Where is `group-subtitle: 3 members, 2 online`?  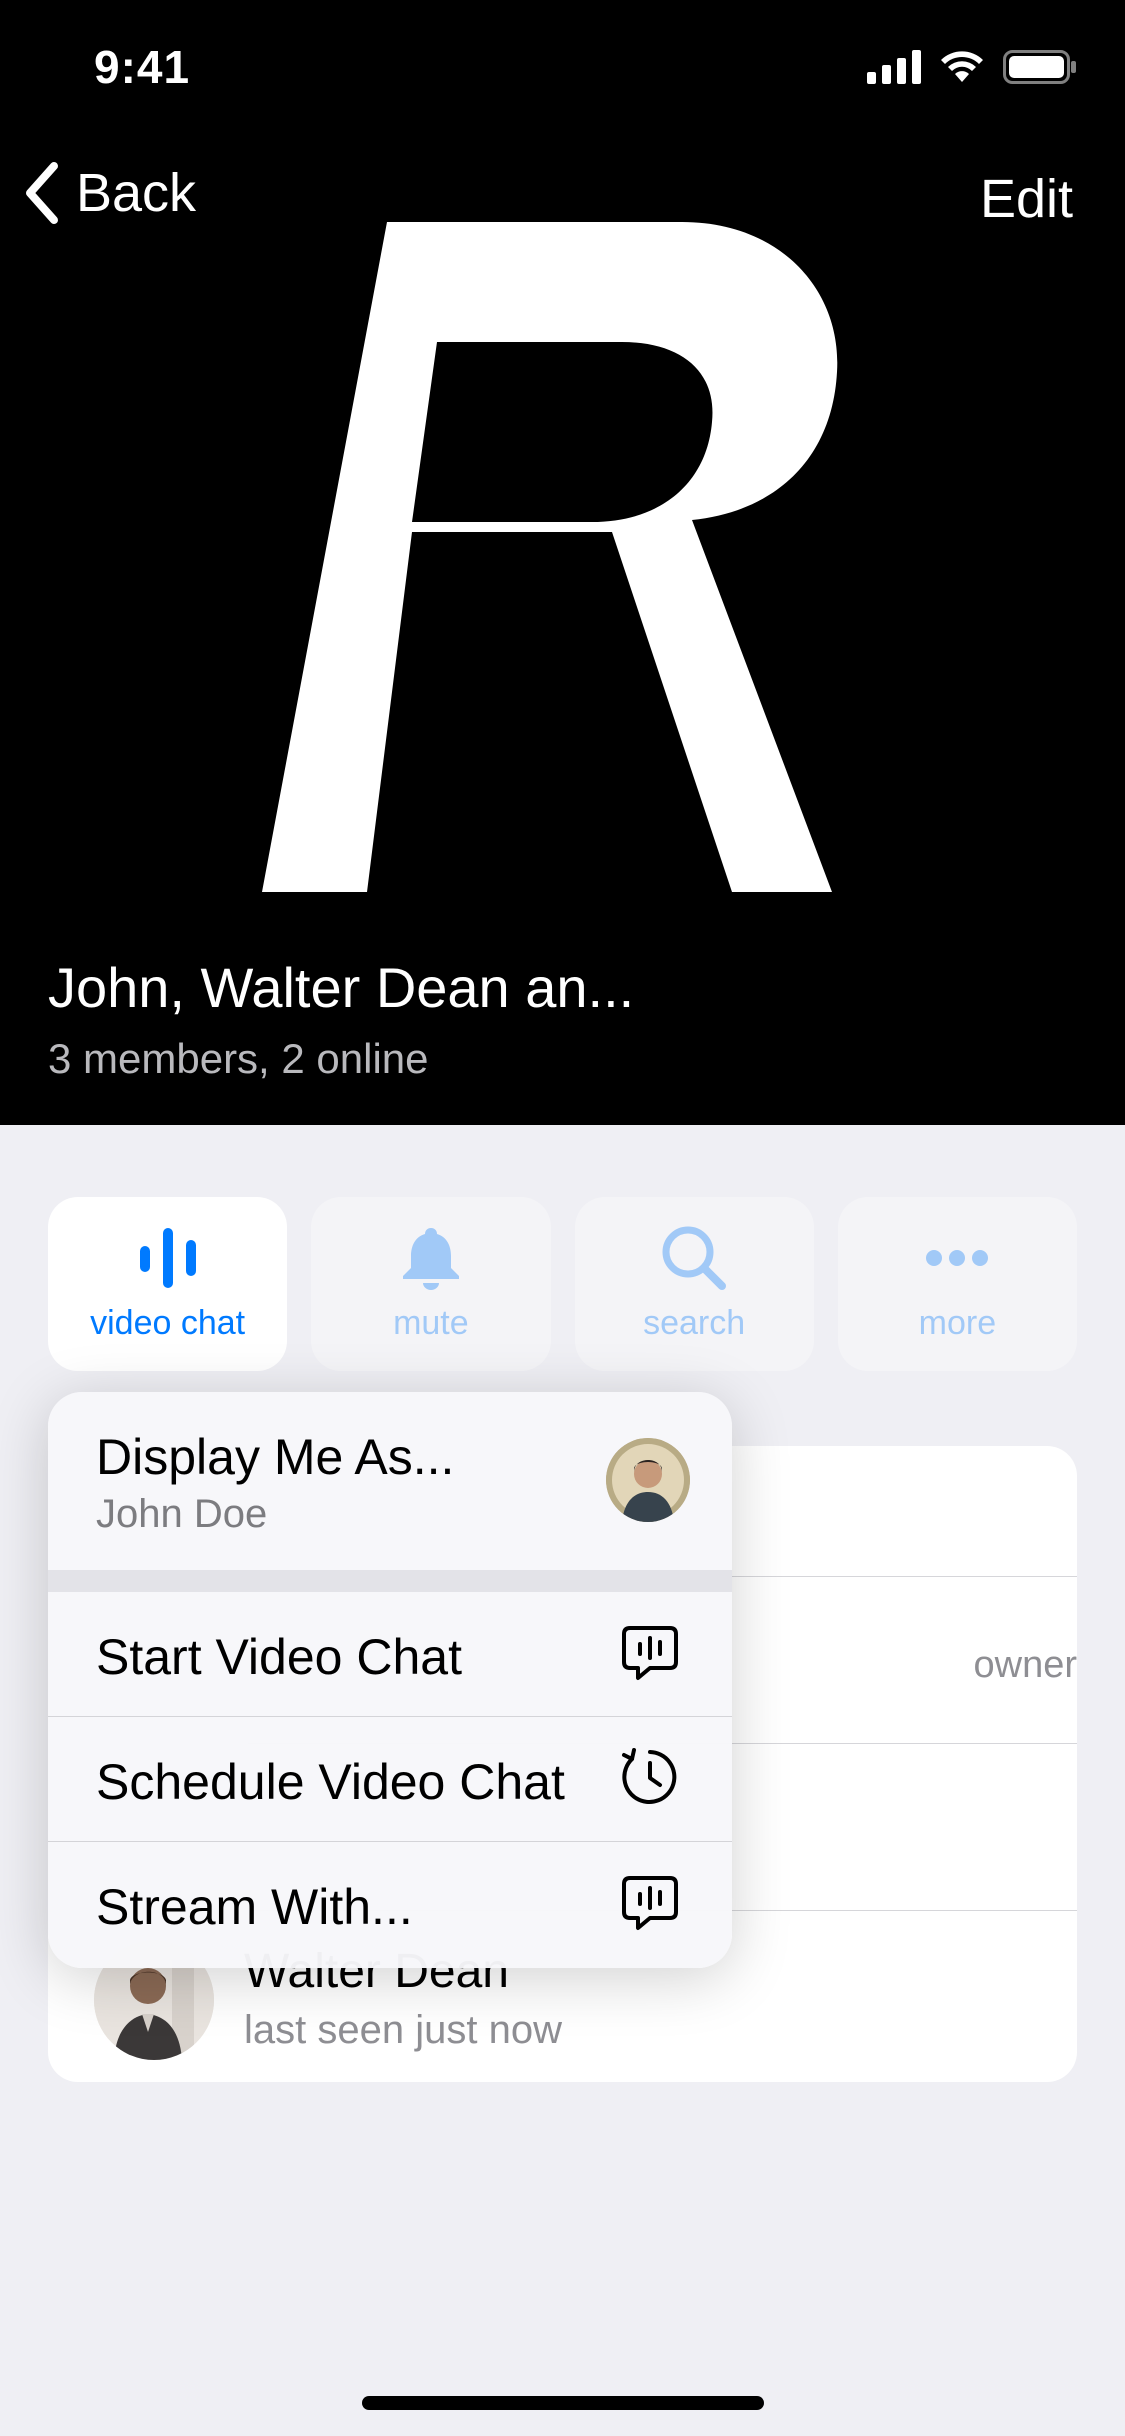 group-subtitle: 3 members, 2 online is located at coordinates (238, 1058).